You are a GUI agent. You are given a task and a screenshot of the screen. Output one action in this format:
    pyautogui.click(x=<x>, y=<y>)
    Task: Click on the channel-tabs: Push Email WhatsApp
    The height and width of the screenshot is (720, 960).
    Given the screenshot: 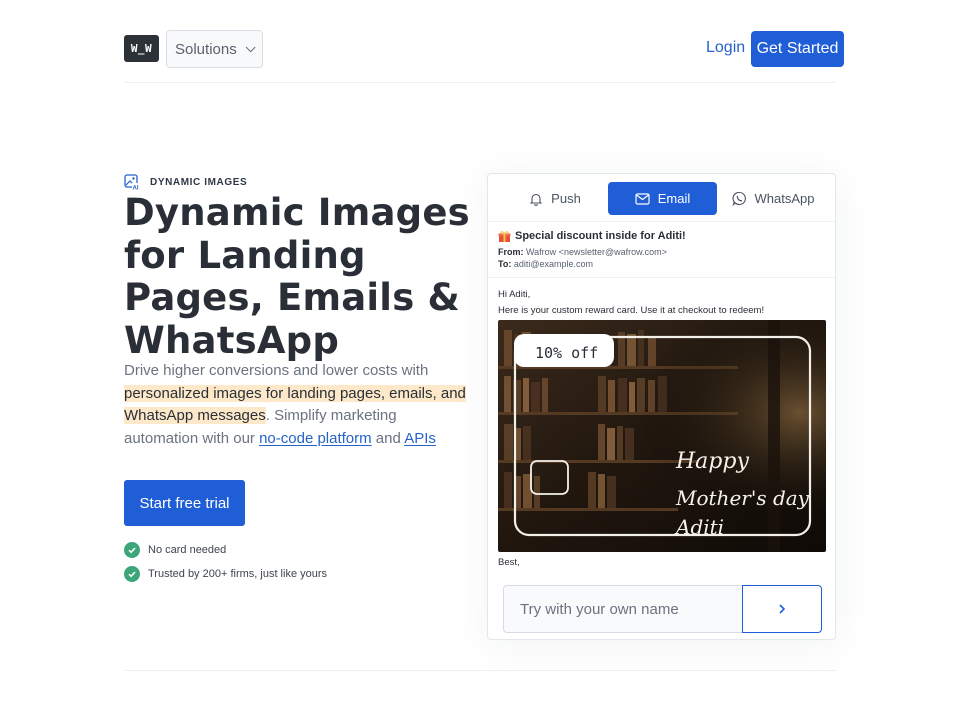 What is the action you would take?
    pyautogui.click(x=661, y=198)
    